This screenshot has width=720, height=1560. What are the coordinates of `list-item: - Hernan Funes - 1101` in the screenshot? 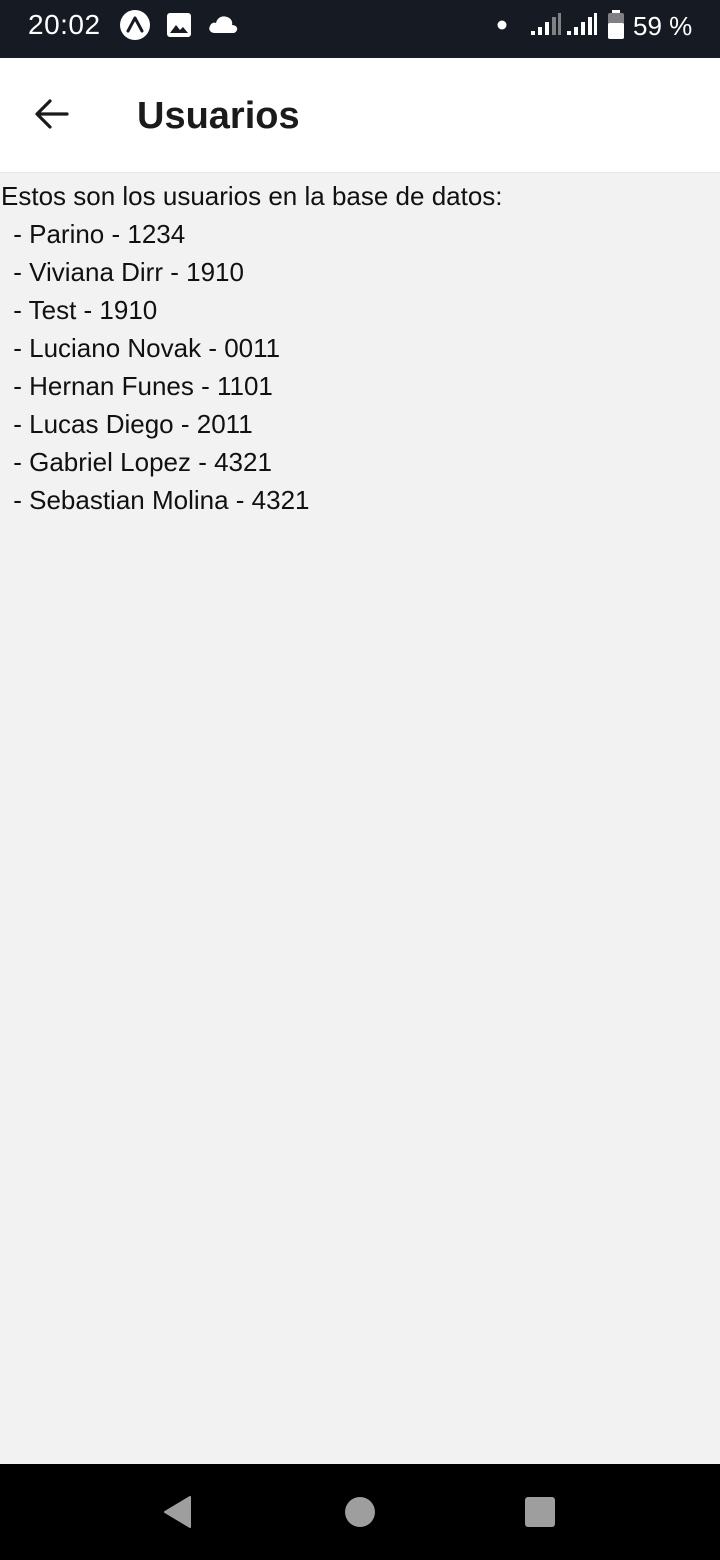 It's located at (139, 386).